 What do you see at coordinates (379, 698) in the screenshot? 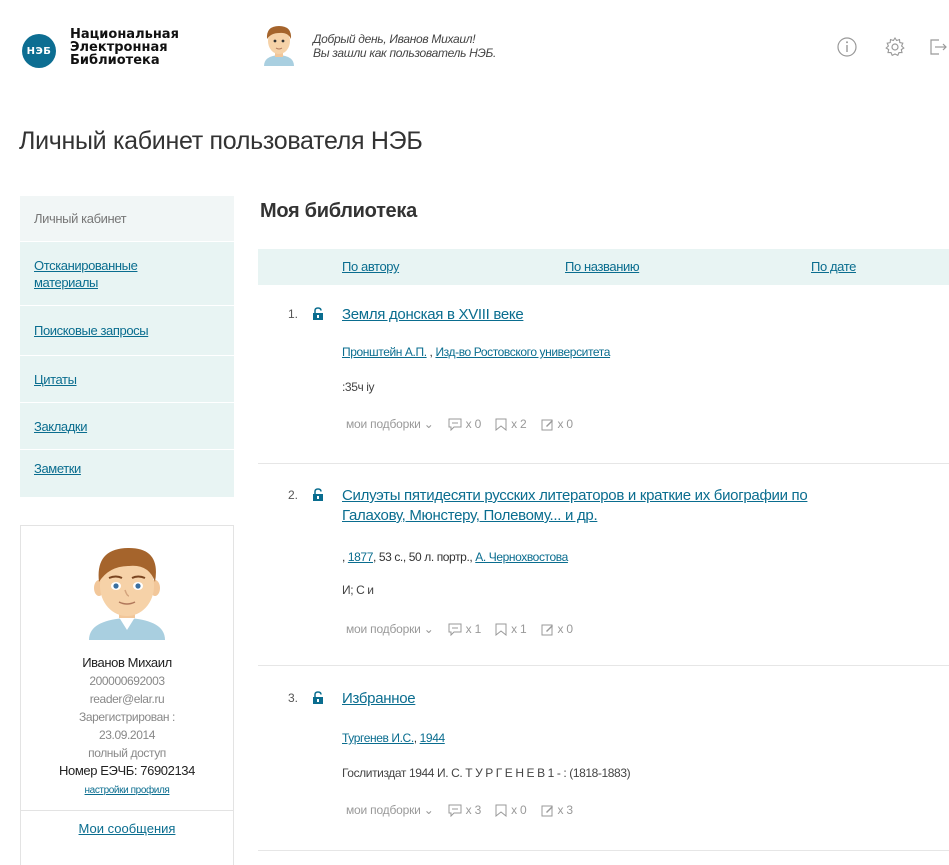
I see `item-title-link: Избранное` at bounding box center [379, 698].